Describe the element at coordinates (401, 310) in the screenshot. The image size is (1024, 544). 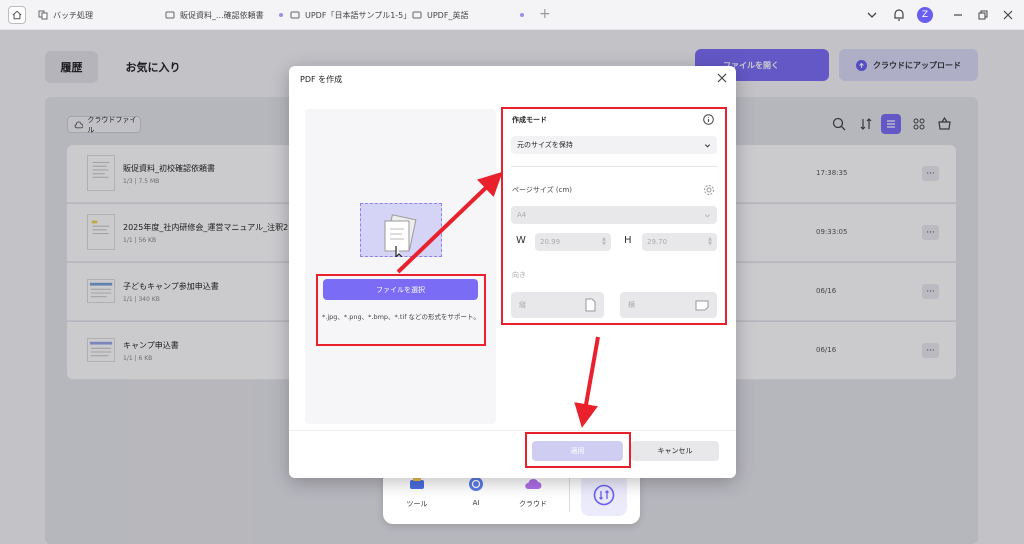
I see `highlight-select-file` at that location.